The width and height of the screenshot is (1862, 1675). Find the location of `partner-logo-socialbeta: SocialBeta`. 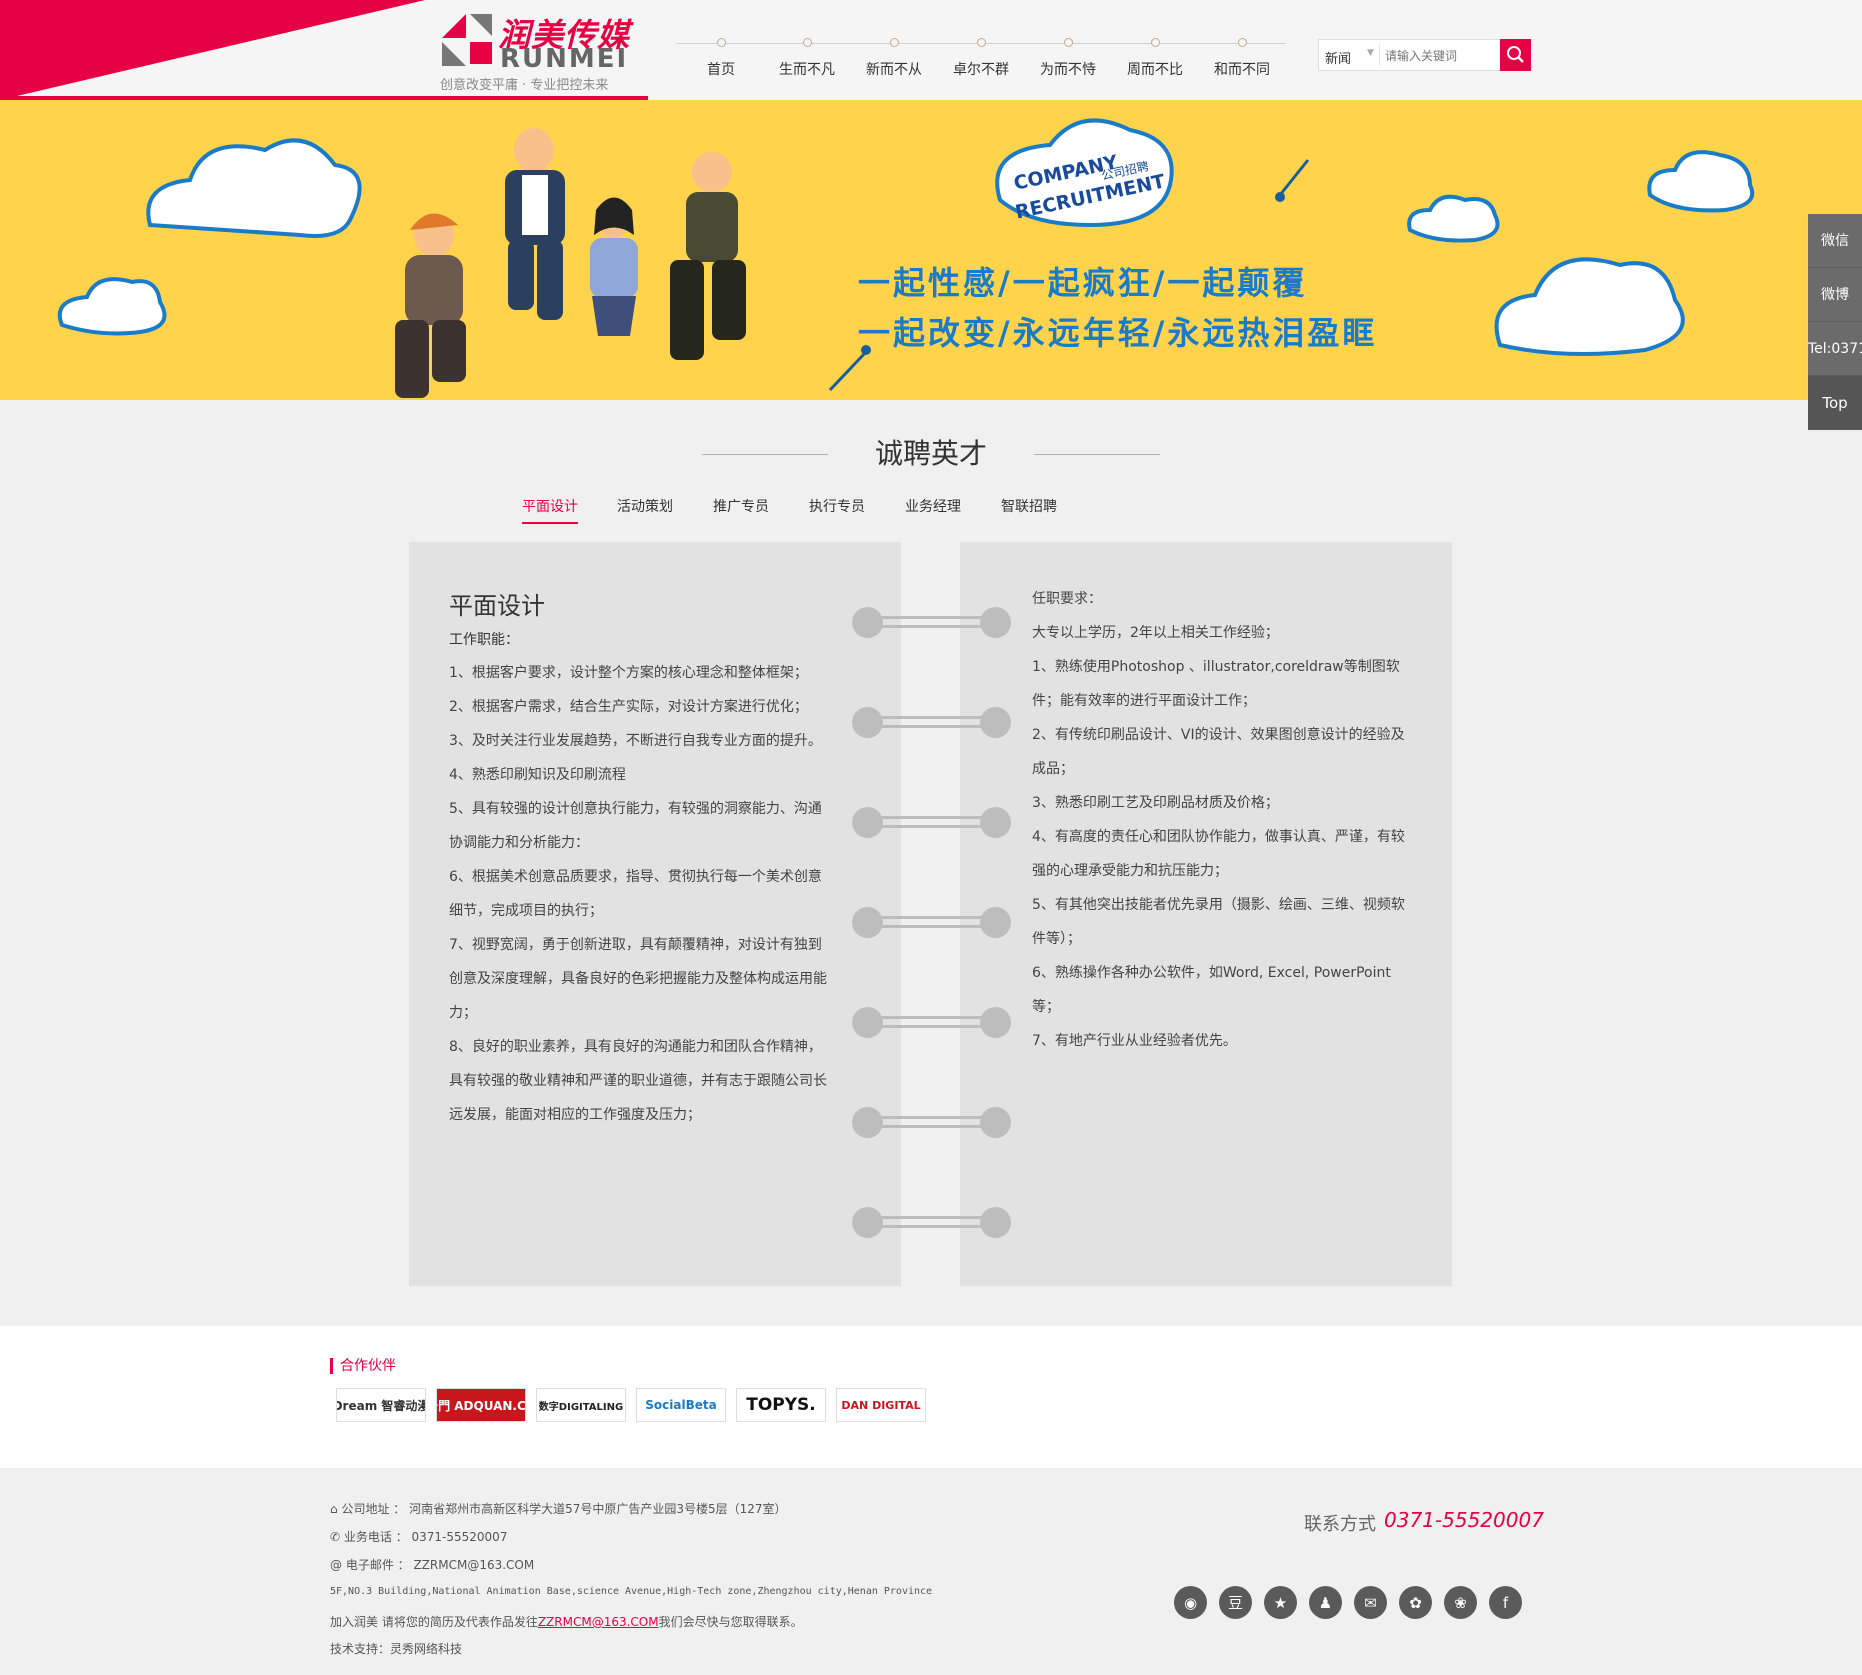

partner-logo-socialbeta: SocialBeta is located at coordinates (681, 1405).